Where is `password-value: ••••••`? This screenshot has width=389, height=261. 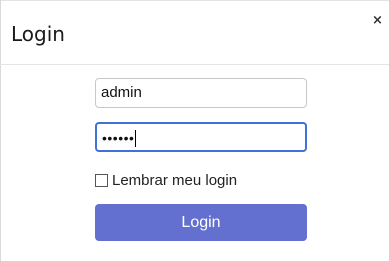 password-value: •••••• is located at coordinates (118, 138).